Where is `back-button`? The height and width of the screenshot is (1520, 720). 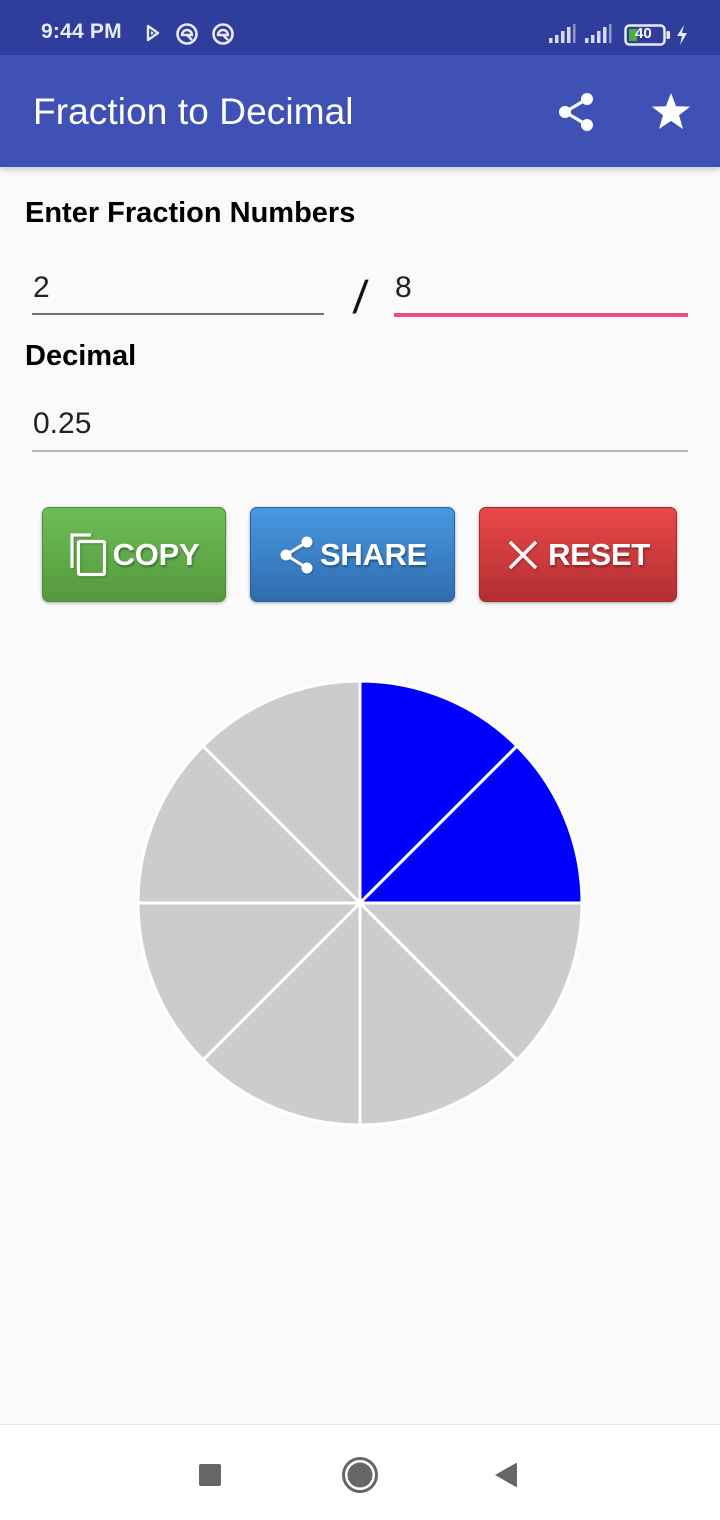 back-button is located at coordinates (506, 1475).